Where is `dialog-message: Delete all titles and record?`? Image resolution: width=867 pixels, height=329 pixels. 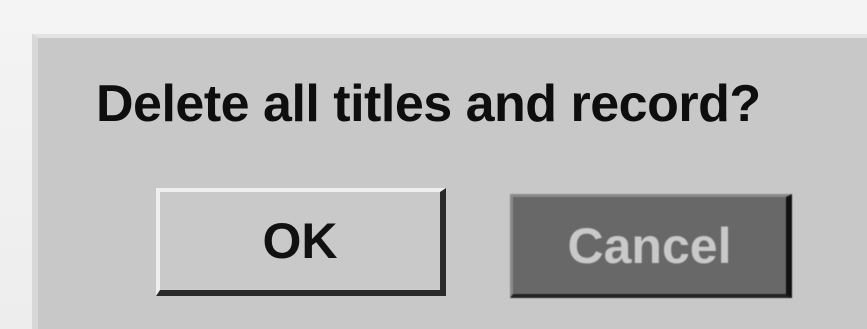 dialog-message: Delete all titles and record? is located at coordinates (428, 104).